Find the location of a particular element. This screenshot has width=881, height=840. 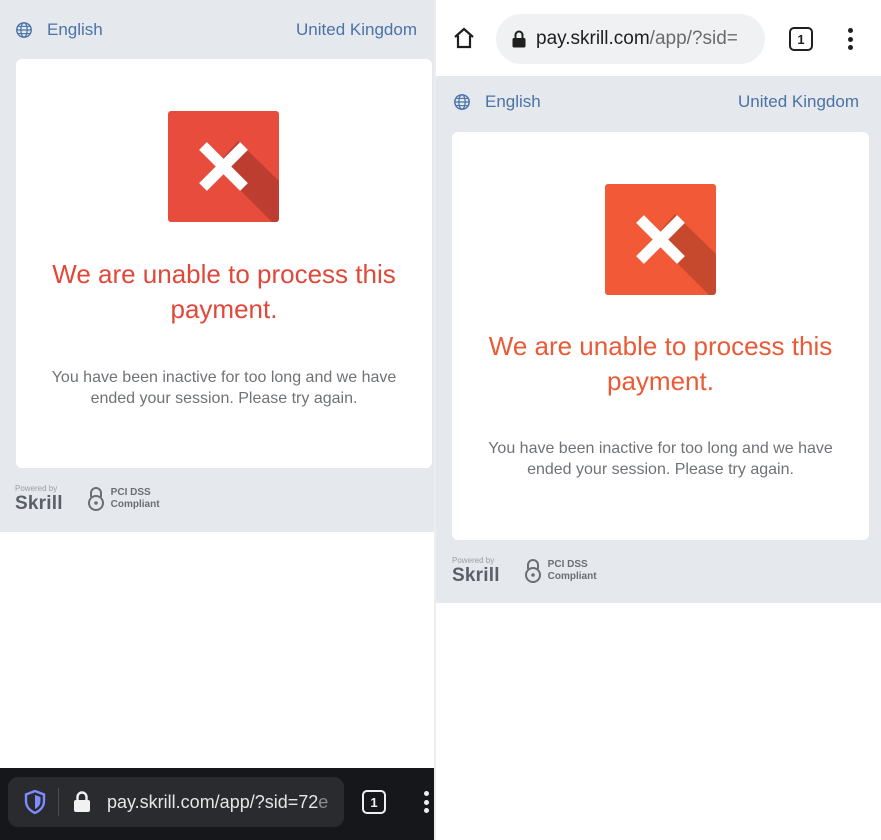

url-text: pay.skrill.com/app/?sid= is located at coordinates (646, 39).